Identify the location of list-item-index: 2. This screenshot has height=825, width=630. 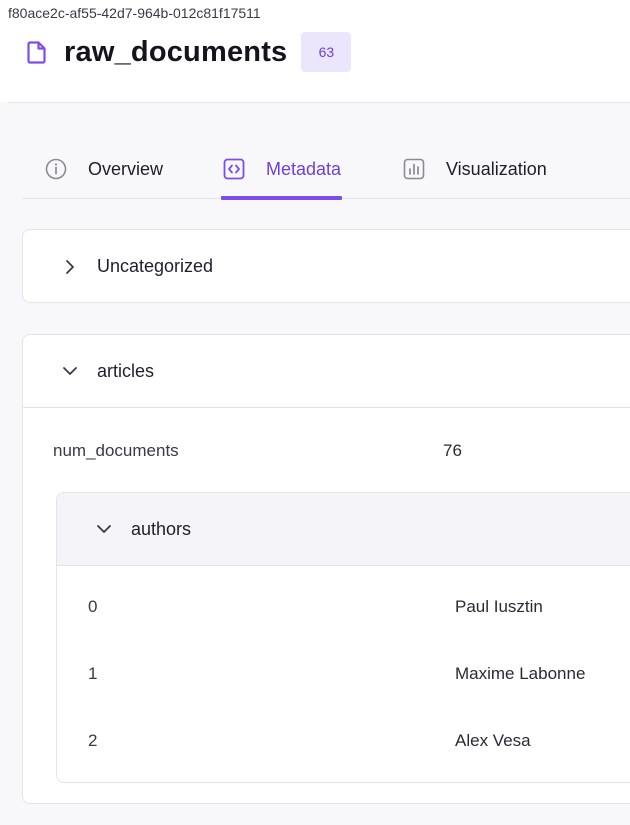
(93, 740).